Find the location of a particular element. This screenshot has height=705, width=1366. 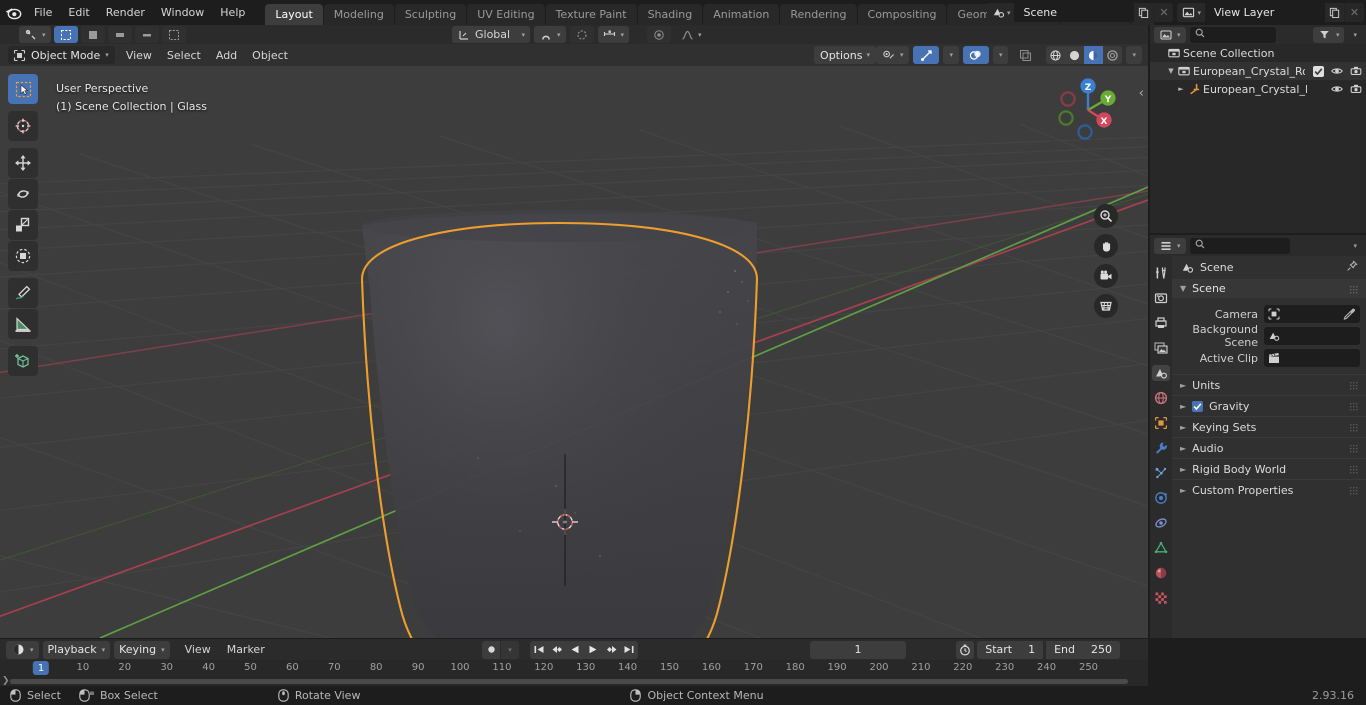

outliner-search-input is located at coordinates (1232, 34).